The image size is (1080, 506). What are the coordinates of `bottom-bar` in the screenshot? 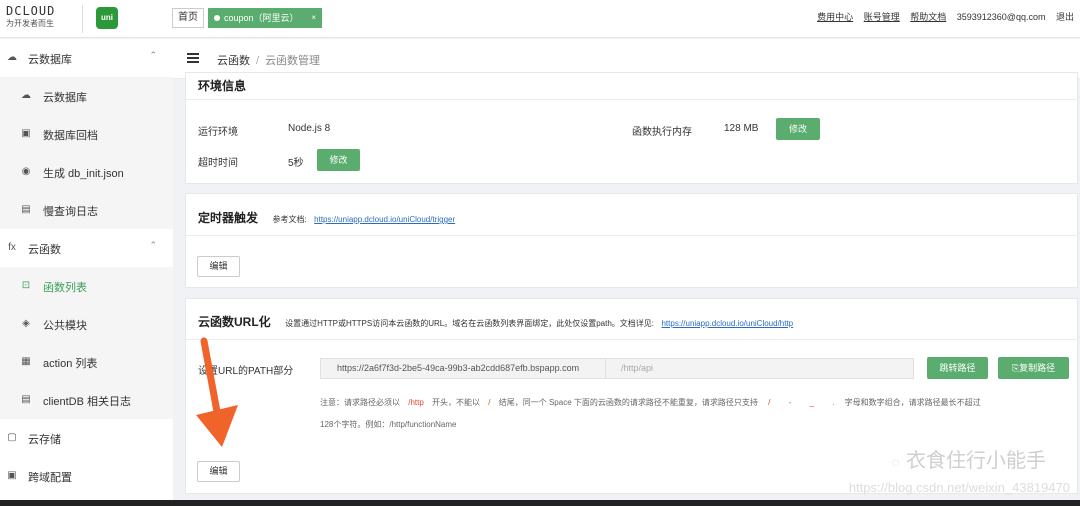 It's located at (540, 503).